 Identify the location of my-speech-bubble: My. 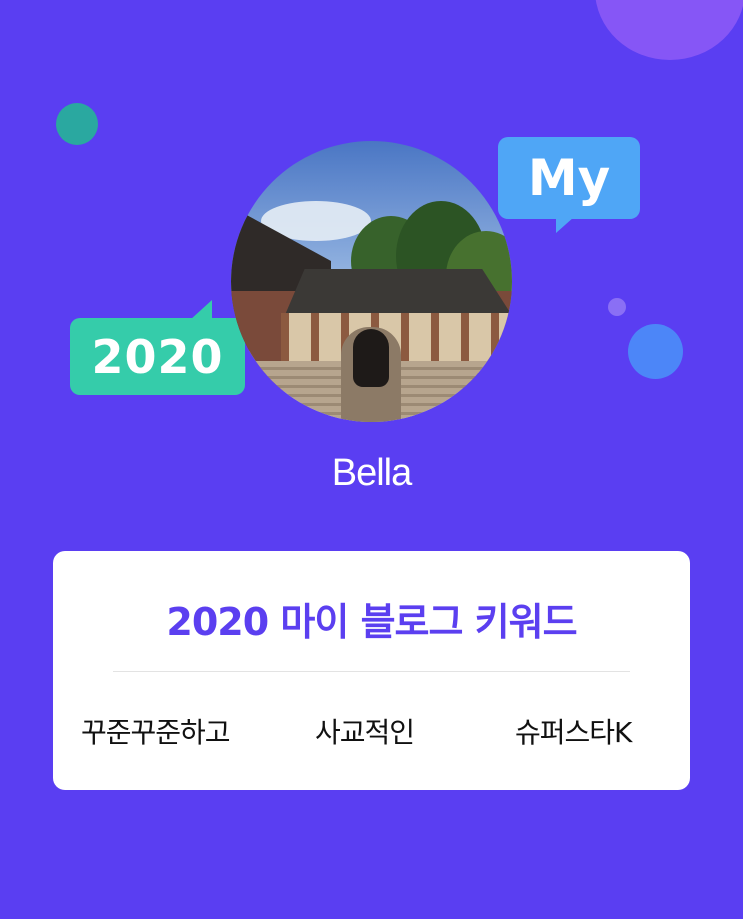
(569, 185).